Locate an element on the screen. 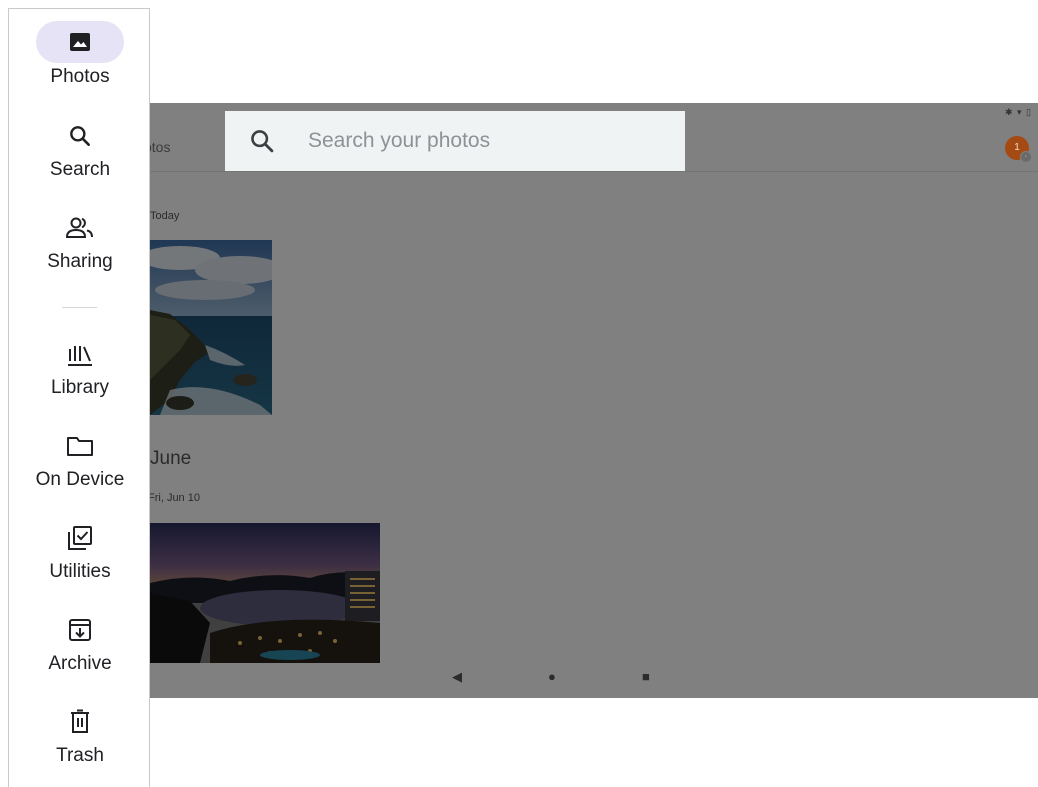 Image resolution: width=1038 pixels, height=787 pixels. rail-label-on-device: On Device is located at coordinates (80, 479).